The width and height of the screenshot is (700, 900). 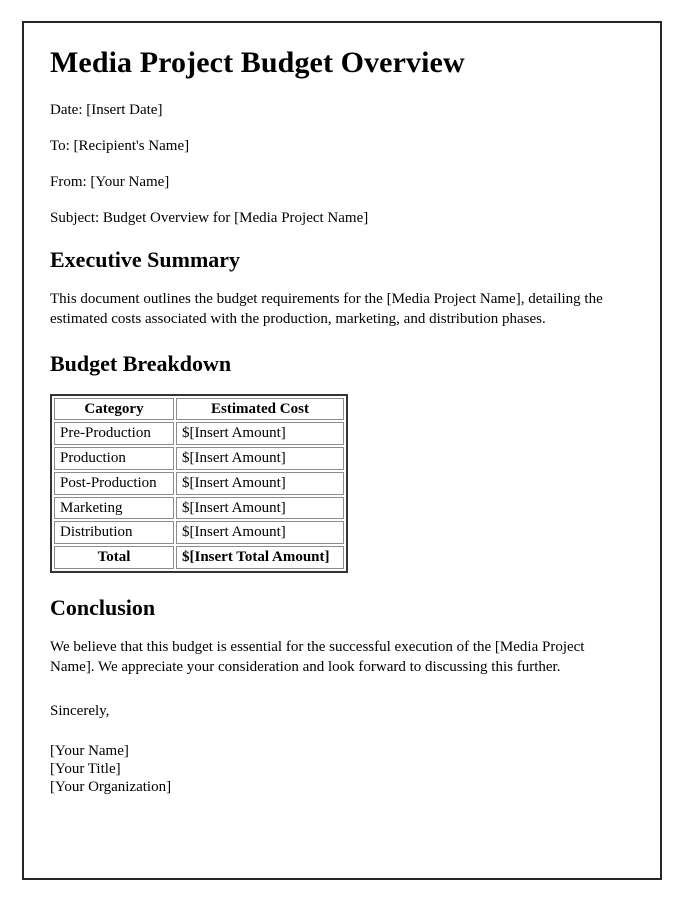 I want to click on table-row: Production $[Insert Amount], so click(x=199, y=458).